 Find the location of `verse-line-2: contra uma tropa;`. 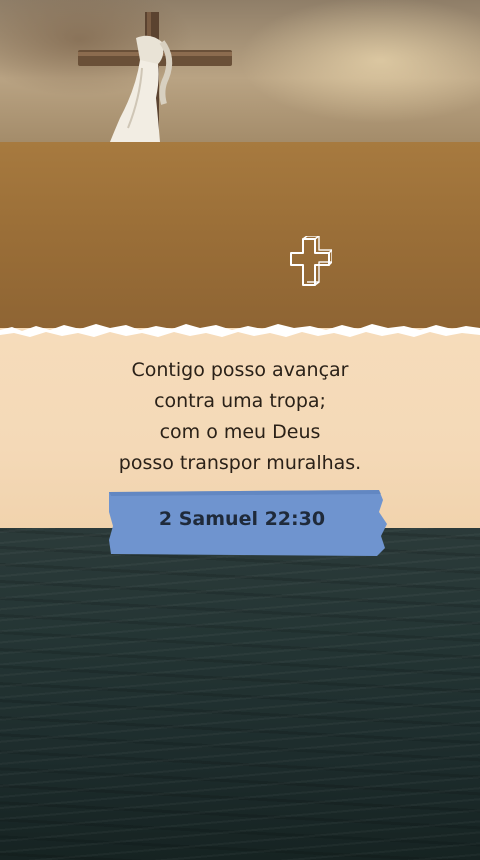

verse-line-2: contra uma tropa; is located at coordinates (240, 401).